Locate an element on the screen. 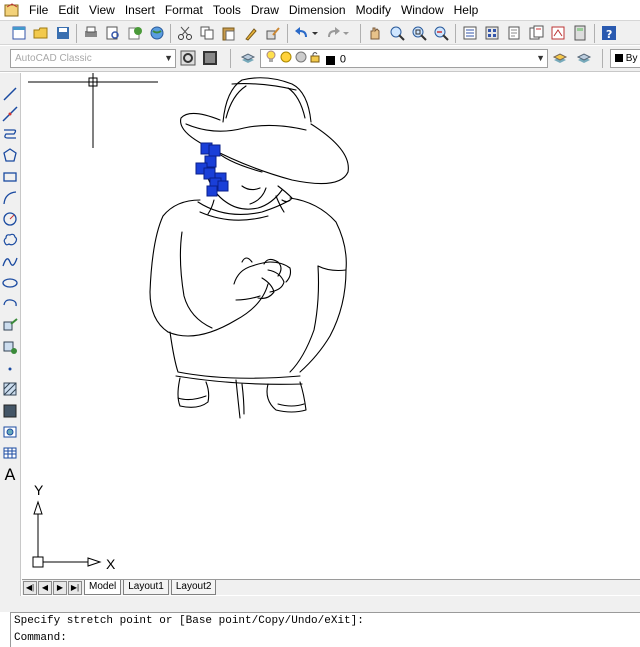 Image resolution: width=640 pixels, height=647 pixels. color-value: By is located at coordinates (631, 58).